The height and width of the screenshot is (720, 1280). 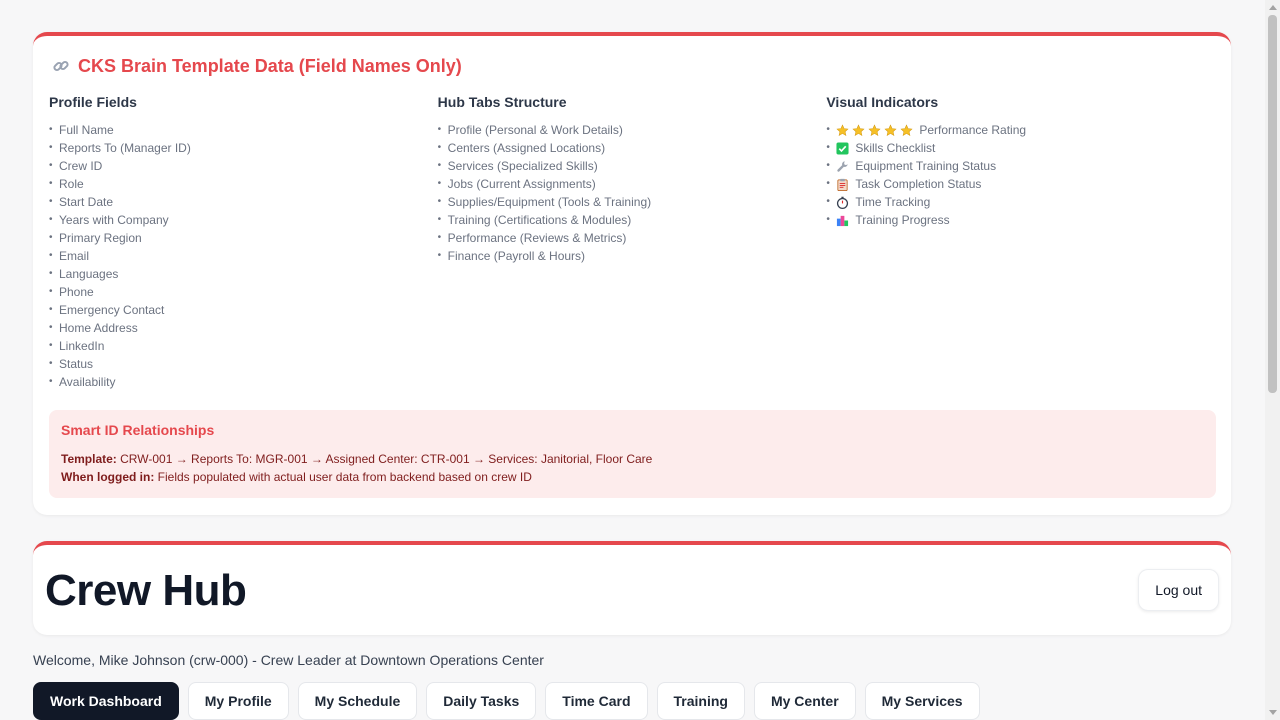 I want to click on list-item: • Training (Certifications & Modules), so click(x=534, y=220).